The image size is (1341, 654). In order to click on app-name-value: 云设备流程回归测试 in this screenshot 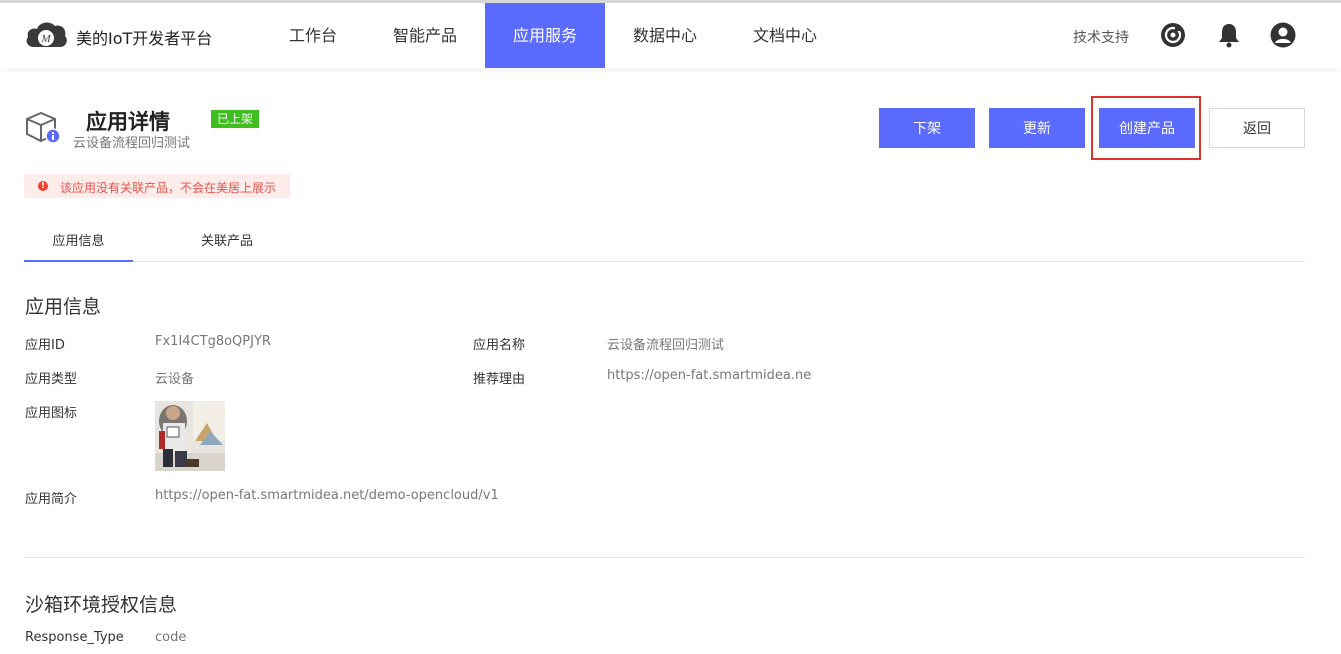, I will do `click(666, 345)`.